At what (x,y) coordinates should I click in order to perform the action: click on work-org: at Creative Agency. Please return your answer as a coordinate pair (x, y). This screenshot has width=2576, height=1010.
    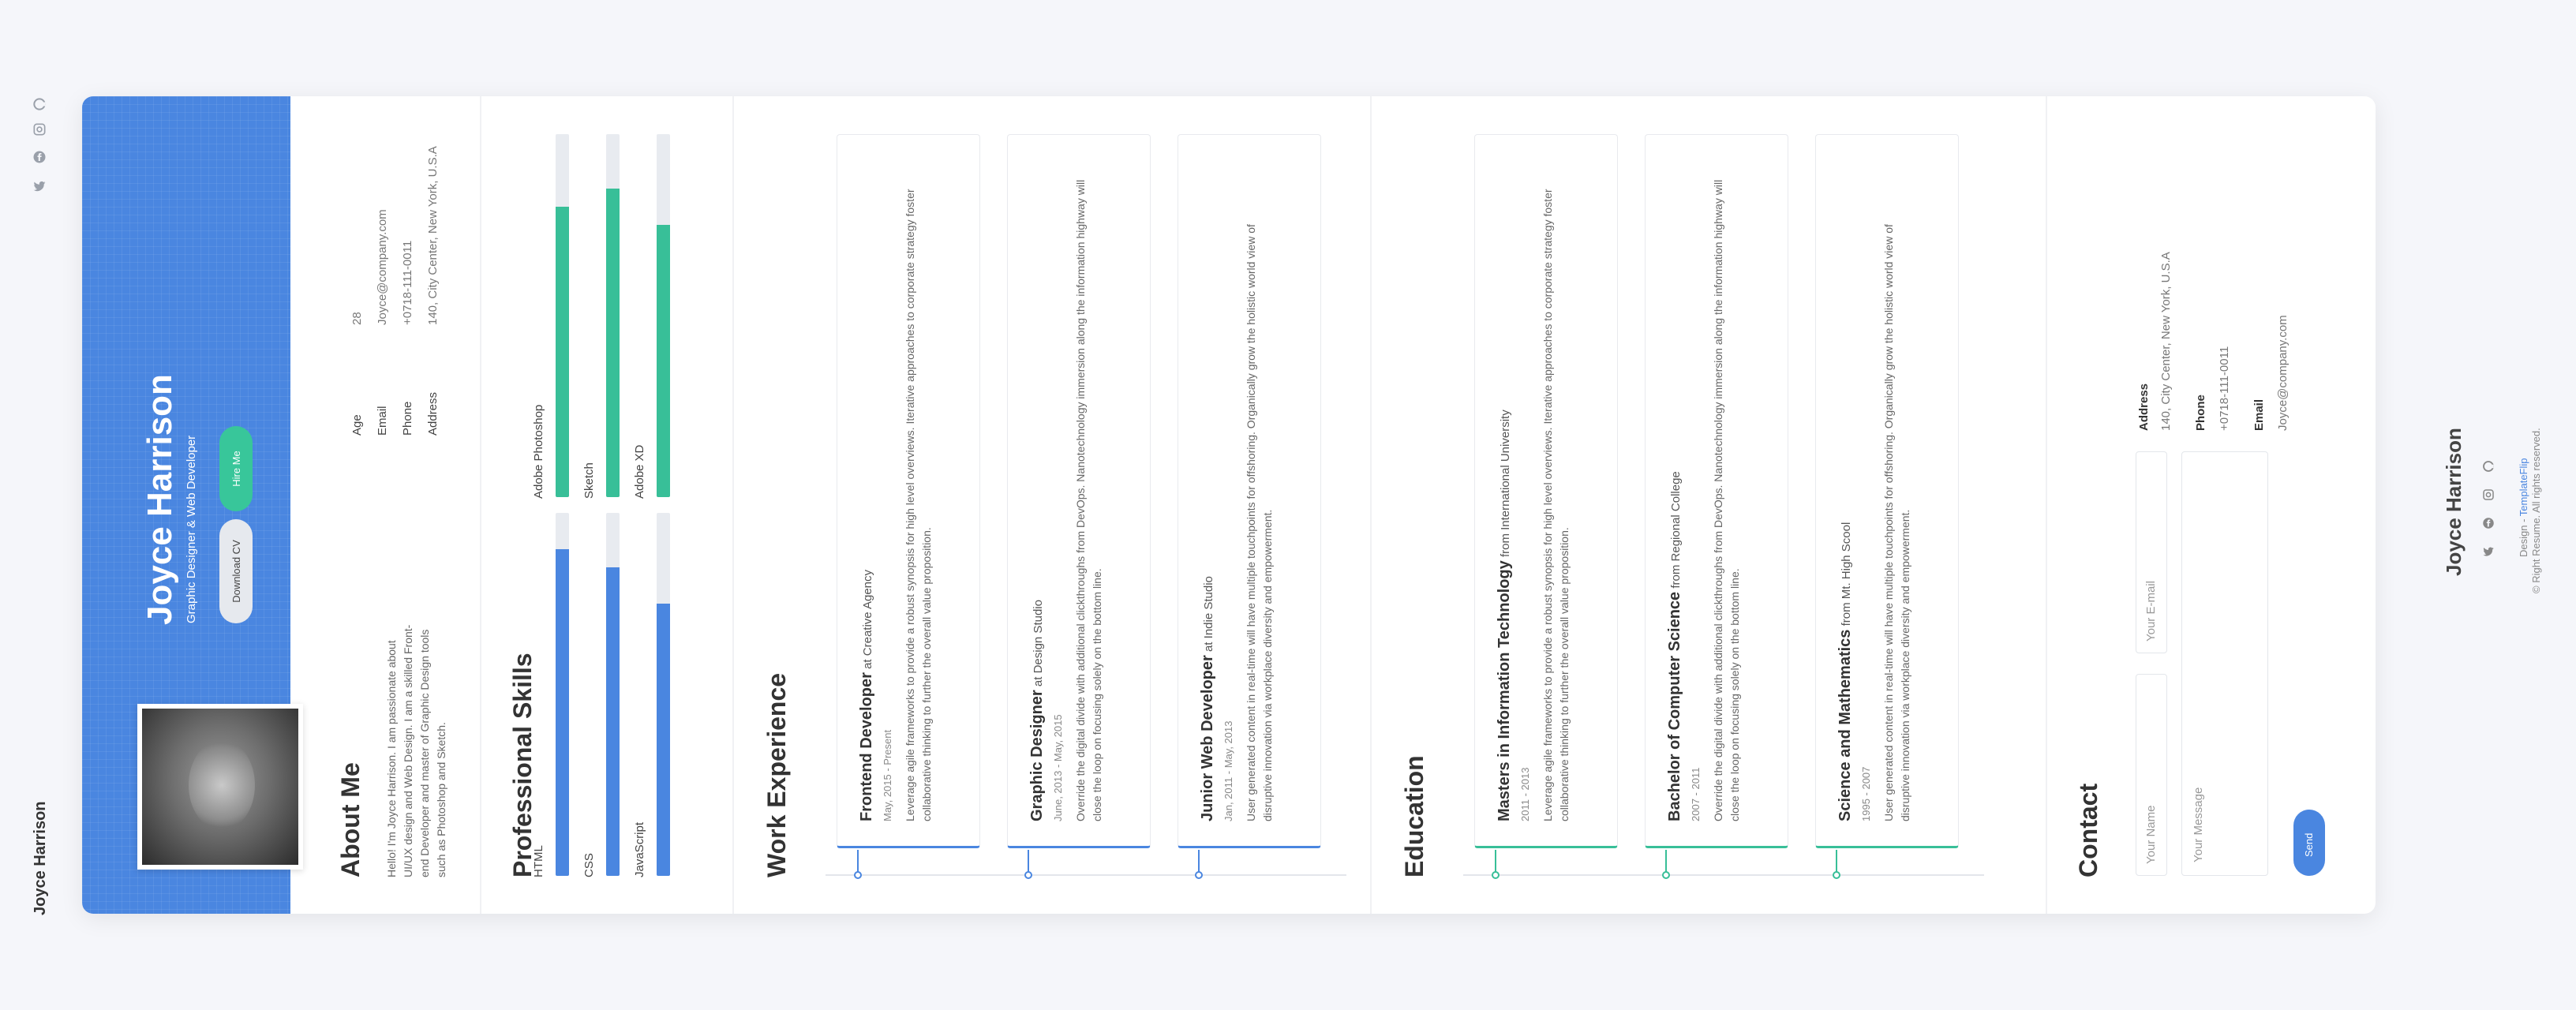
    Looking at the image, I should click on (867, 621).